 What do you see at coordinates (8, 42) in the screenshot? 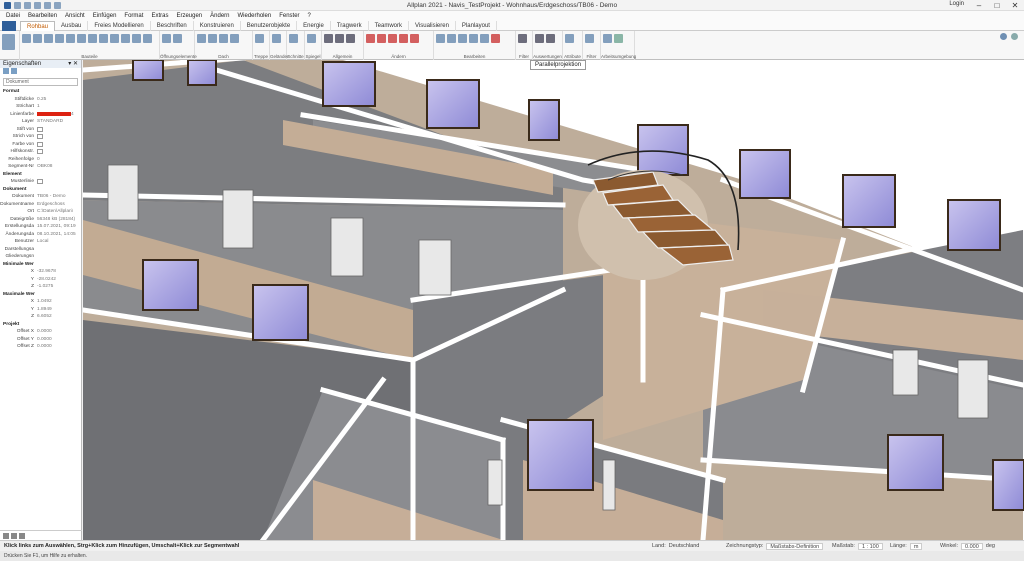
I see `object-palette-icon` at bounding box center [8, 42].